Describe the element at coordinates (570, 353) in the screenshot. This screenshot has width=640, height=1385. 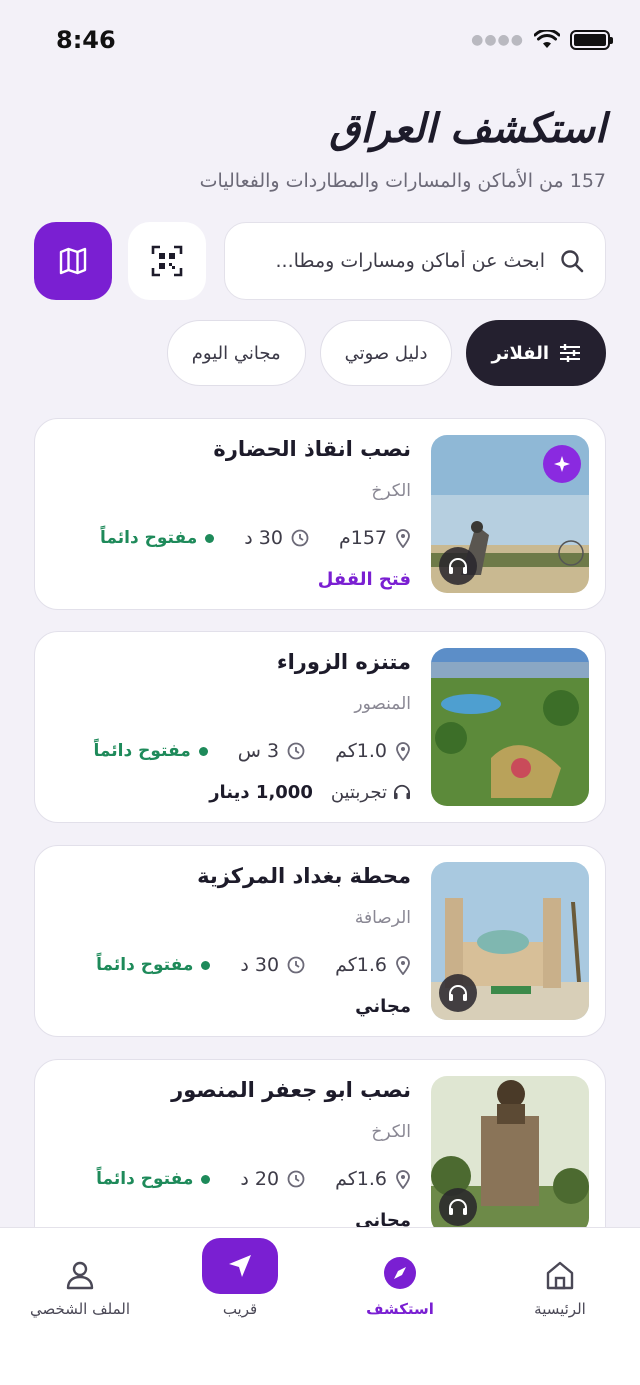
I see `filter-icon` at that location.